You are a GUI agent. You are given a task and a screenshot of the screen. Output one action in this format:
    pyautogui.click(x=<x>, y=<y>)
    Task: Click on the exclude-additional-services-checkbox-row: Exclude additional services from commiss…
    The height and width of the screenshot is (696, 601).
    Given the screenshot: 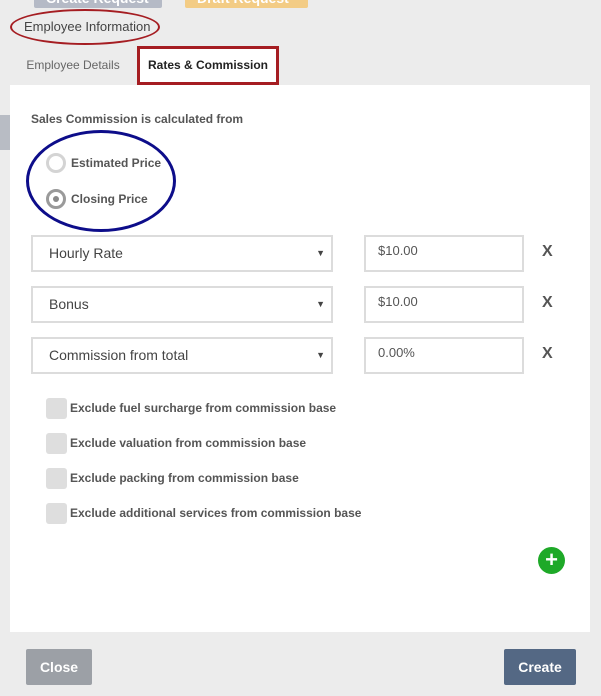 What is the action you would take?
    pyautogui.click(x=203, y=513)
    